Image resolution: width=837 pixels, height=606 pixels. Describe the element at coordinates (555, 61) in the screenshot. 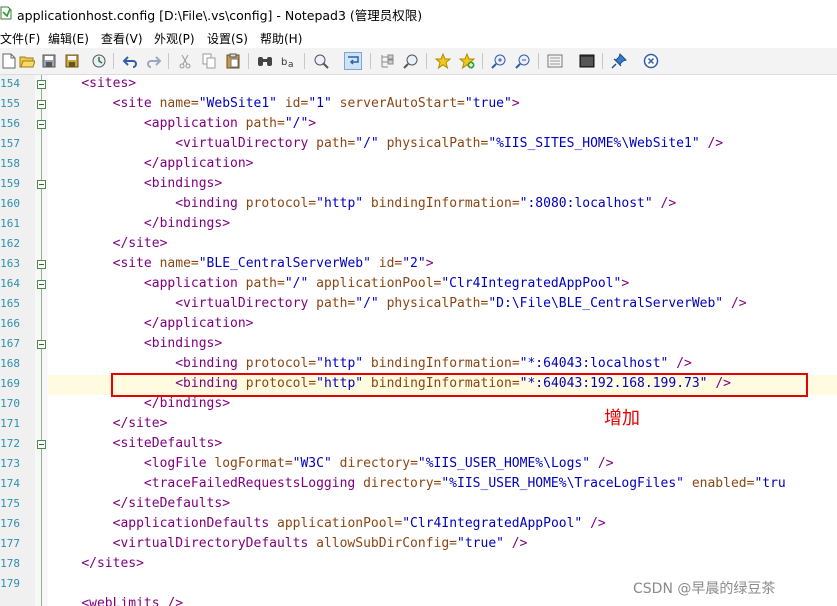

I see `page-setup-icon` at that location.